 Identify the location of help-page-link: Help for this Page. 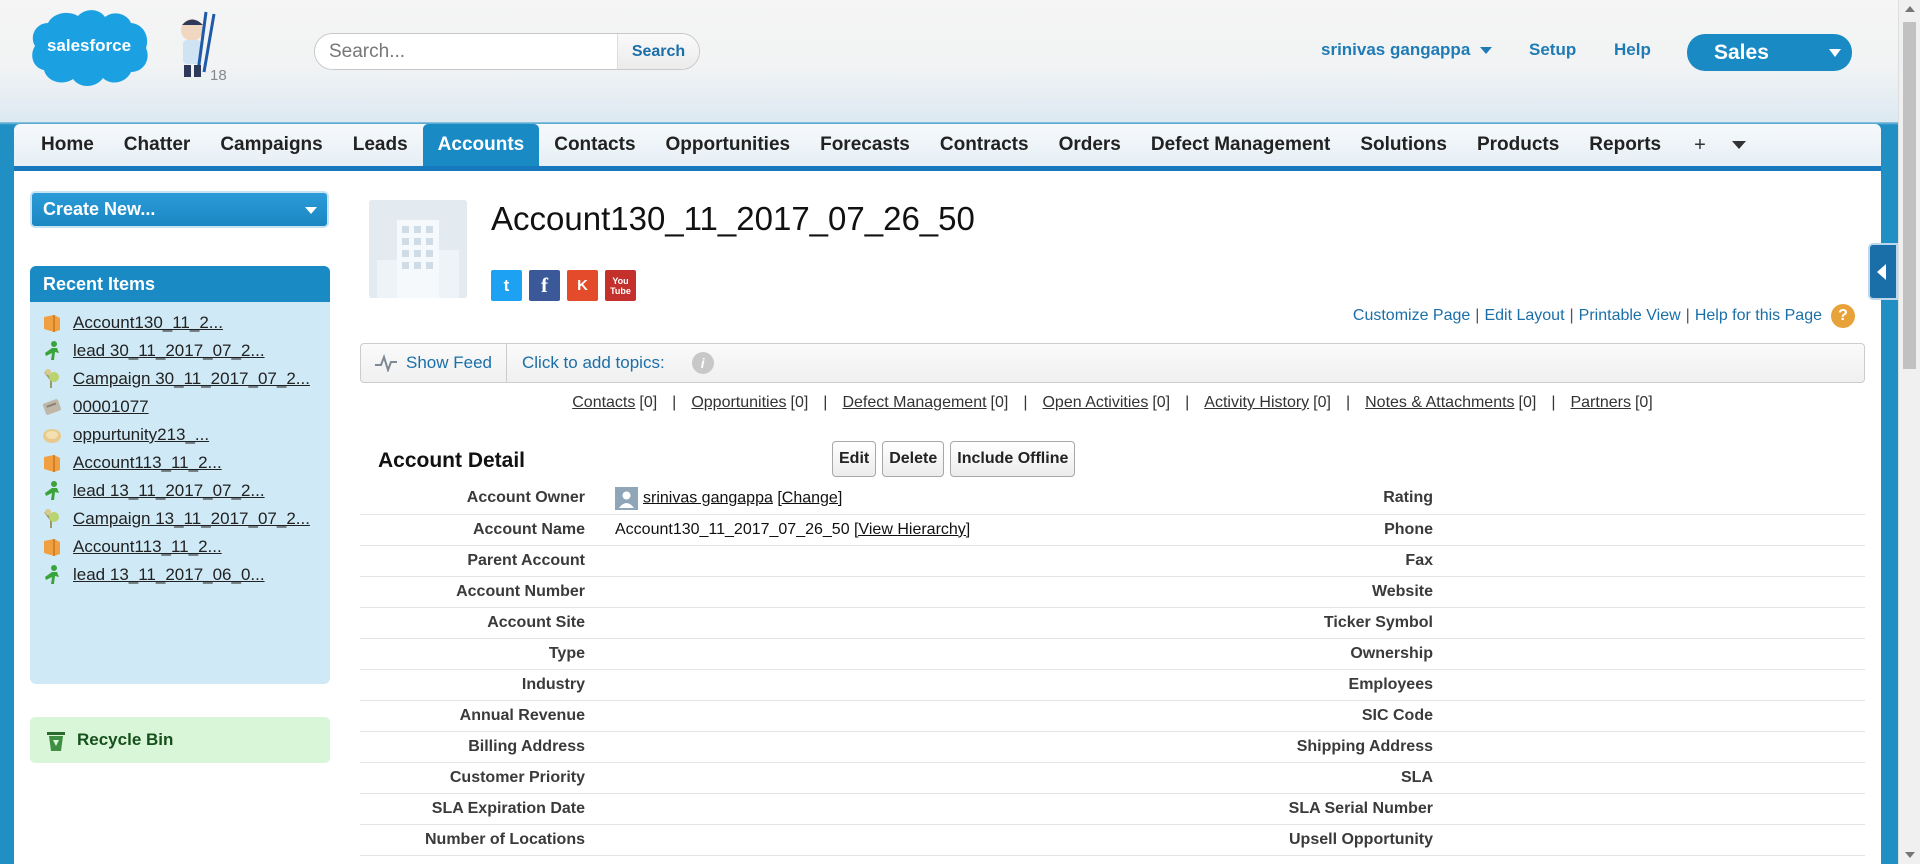
(1758, 316).